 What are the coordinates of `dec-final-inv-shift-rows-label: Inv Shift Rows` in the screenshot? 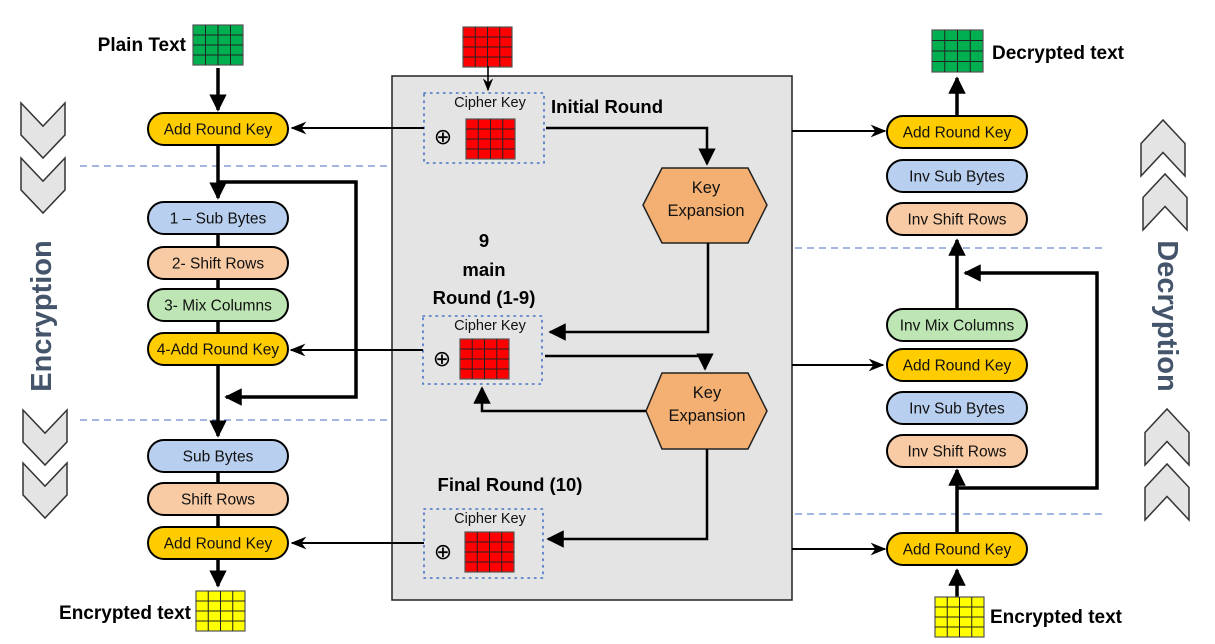 It's located at (956, 220).